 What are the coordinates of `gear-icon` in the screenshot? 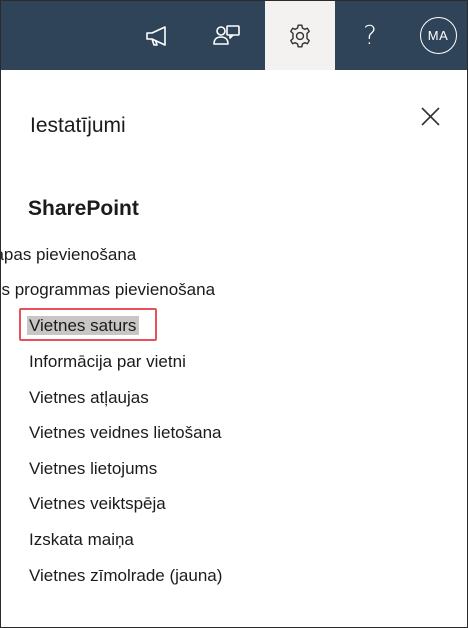 It's located at (300, 36).